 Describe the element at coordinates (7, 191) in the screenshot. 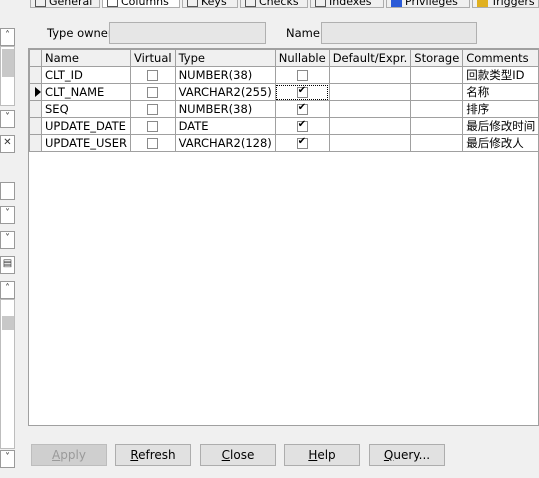

I see `side-input` at that location.